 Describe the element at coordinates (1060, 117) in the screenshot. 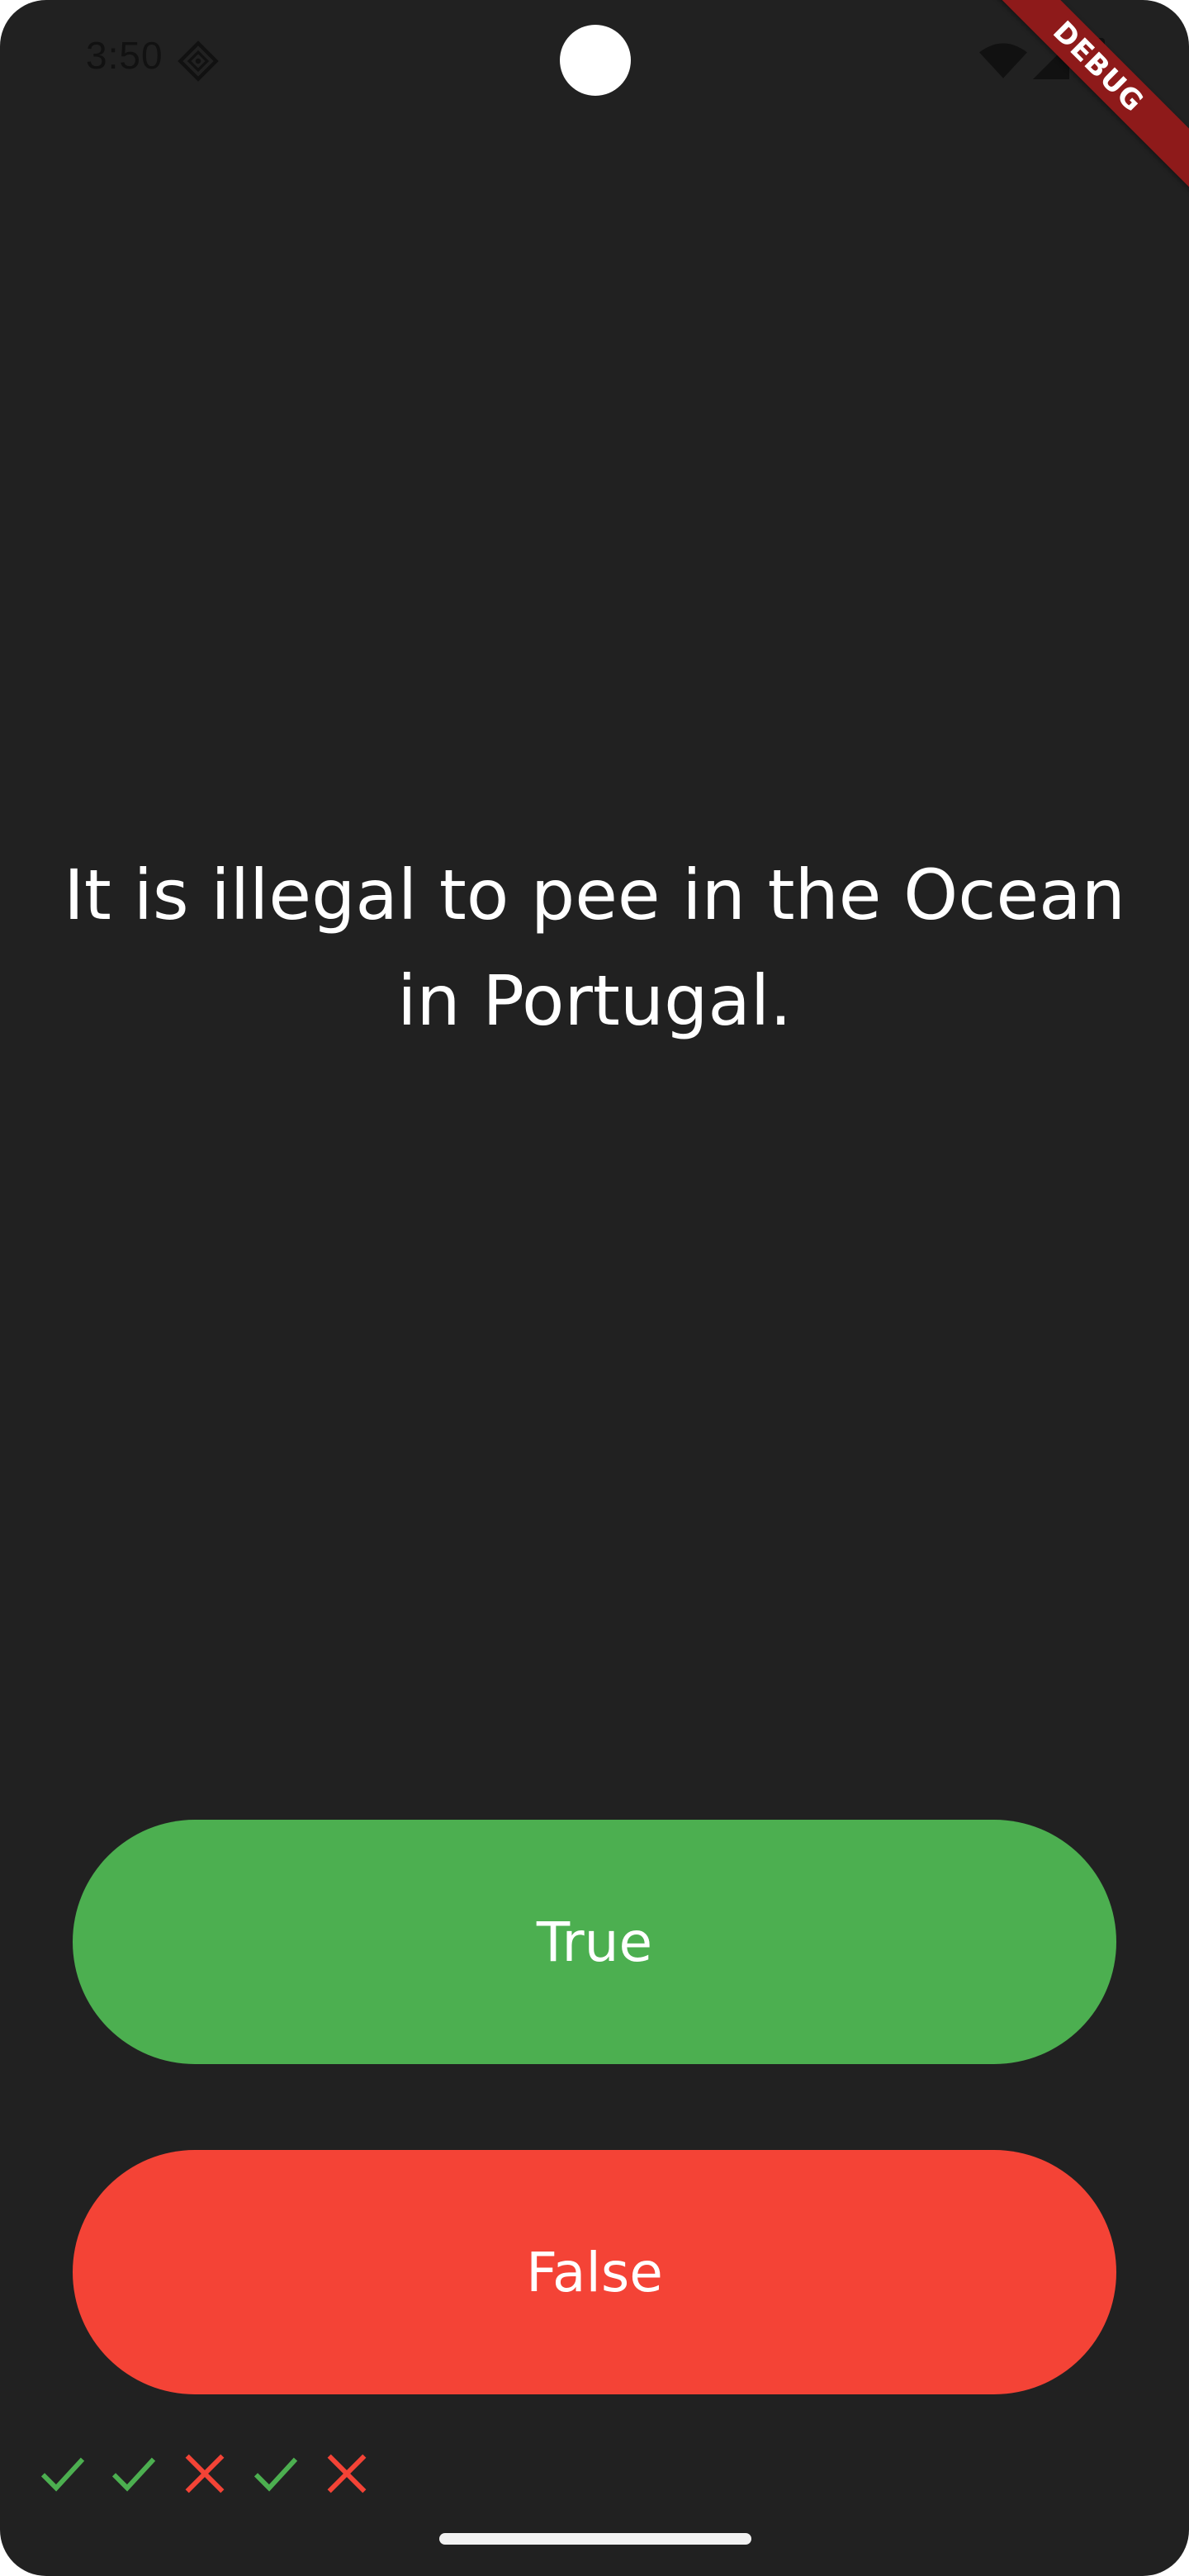

I see `debug-banner: DEBUG` at that location.